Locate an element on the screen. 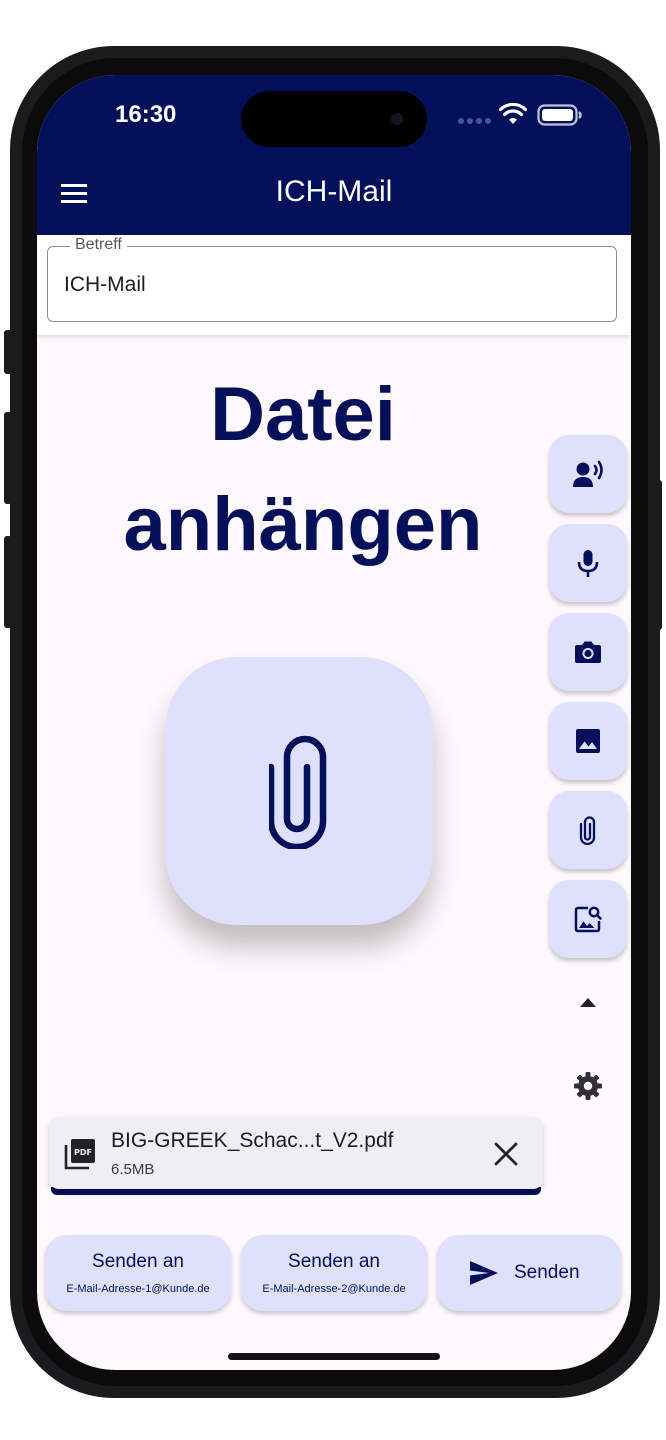 This screenshot has height=1440, width=666. battery-icon is located at coordinates (560, 117).